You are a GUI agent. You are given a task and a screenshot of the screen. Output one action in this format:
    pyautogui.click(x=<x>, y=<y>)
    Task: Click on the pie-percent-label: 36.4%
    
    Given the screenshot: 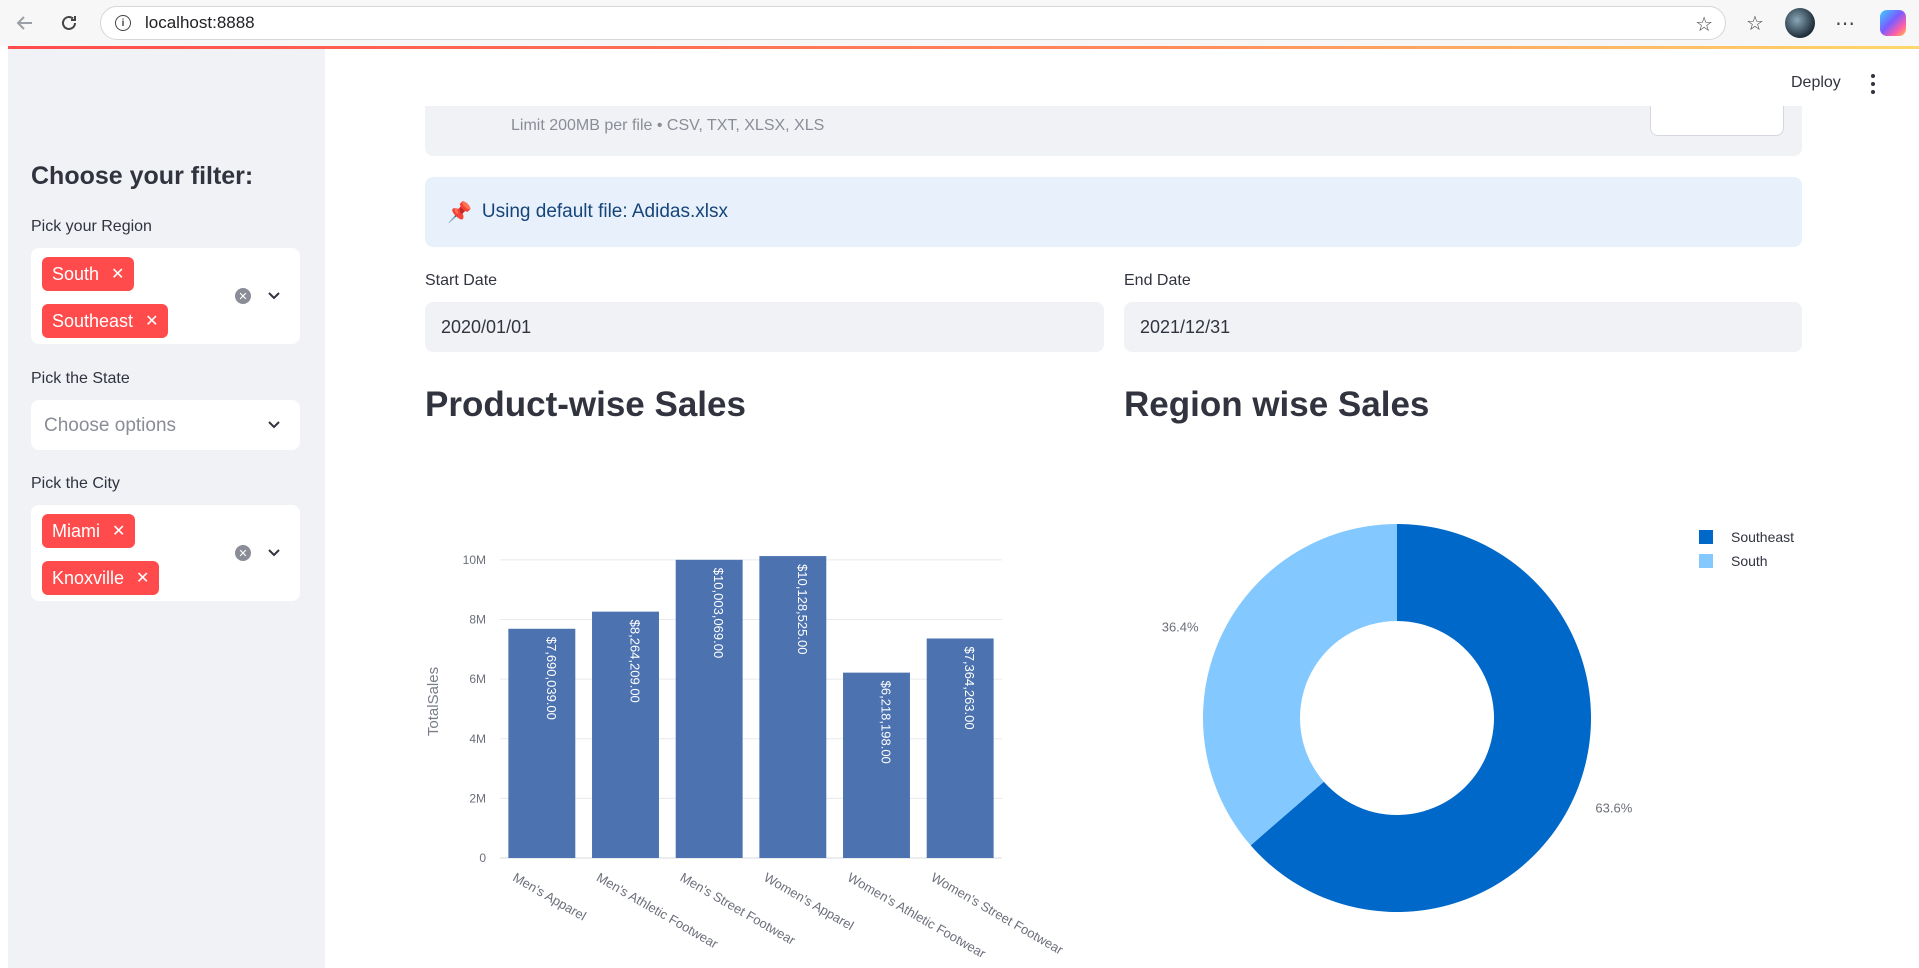 What is the action you would take?
    pyautogui.click(x=1180, y=627)
    